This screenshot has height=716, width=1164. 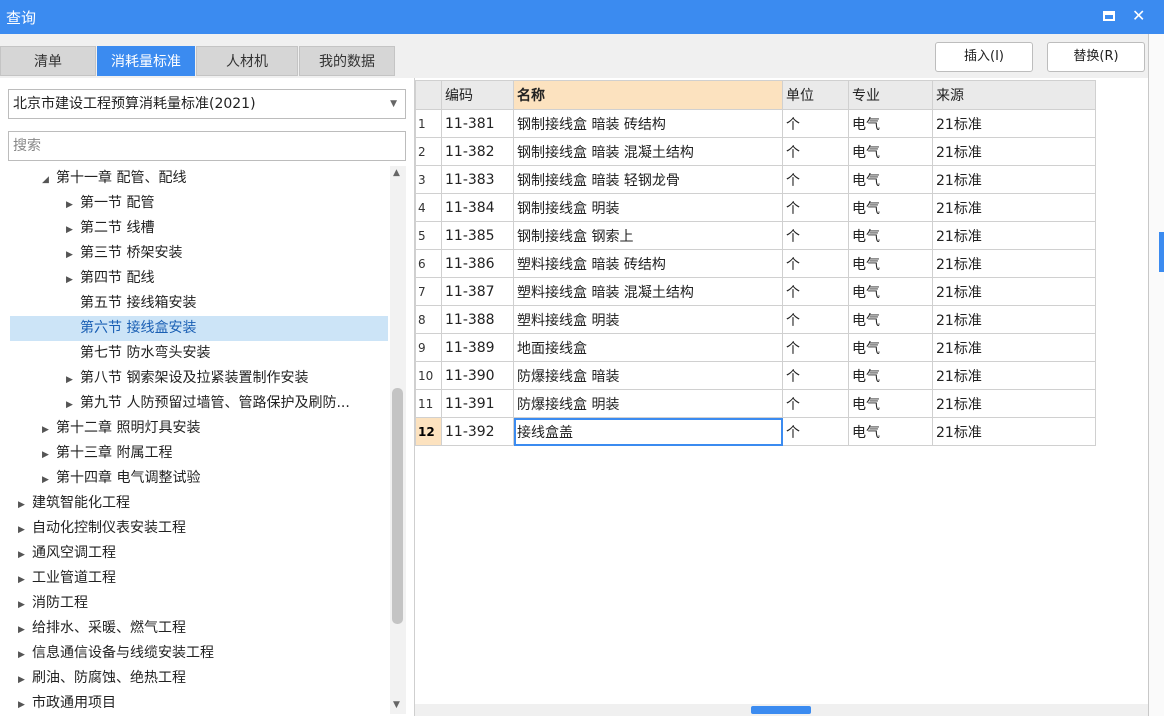 I want to click on cell-name: 塑料接线盒 暗装 砖结构, so click(x=648, y=263).